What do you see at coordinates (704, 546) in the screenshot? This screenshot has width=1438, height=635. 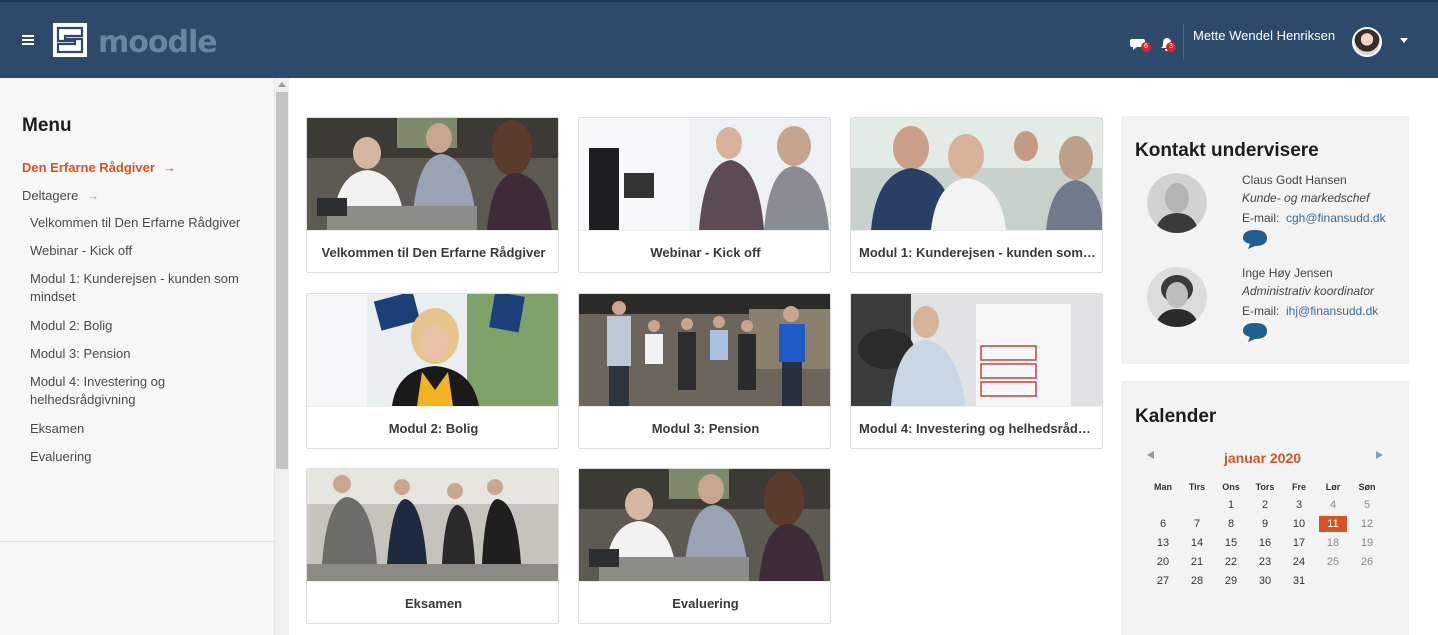 I see `course-card-evaluering: Evaluering` at bounding box center [704, 546].